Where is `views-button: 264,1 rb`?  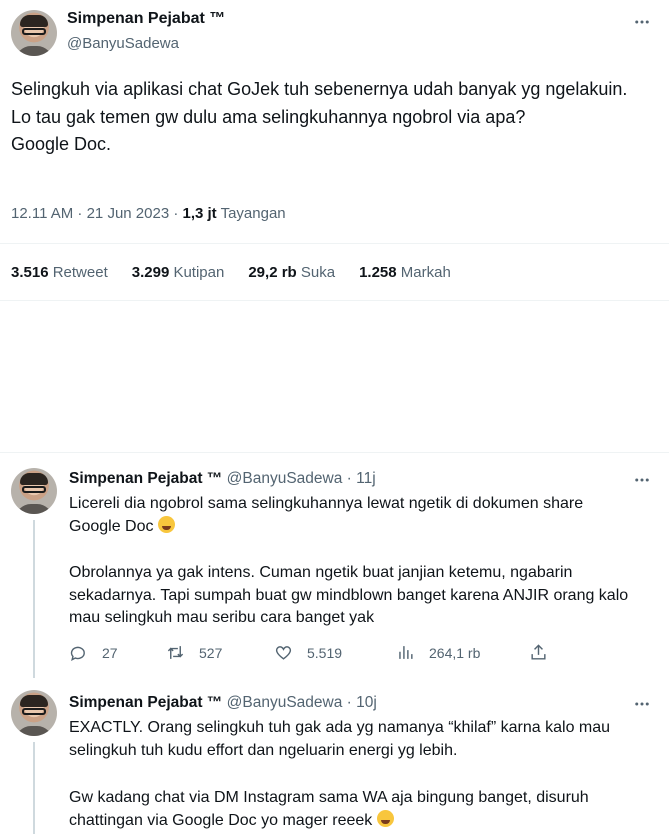
views-button: 264,1 rb is located at coordinates (438, 652).